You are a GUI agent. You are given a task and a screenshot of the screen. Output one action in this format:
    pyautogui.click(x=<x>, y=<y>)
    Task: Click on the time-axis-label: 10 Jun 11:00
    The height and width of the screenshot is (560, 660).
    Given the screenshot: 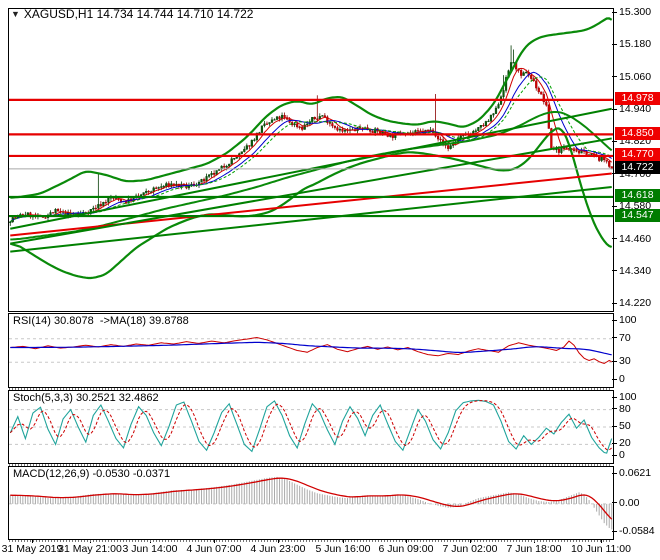 What is the action you would take?
    pyautogui.click(x=601, y=549)
    